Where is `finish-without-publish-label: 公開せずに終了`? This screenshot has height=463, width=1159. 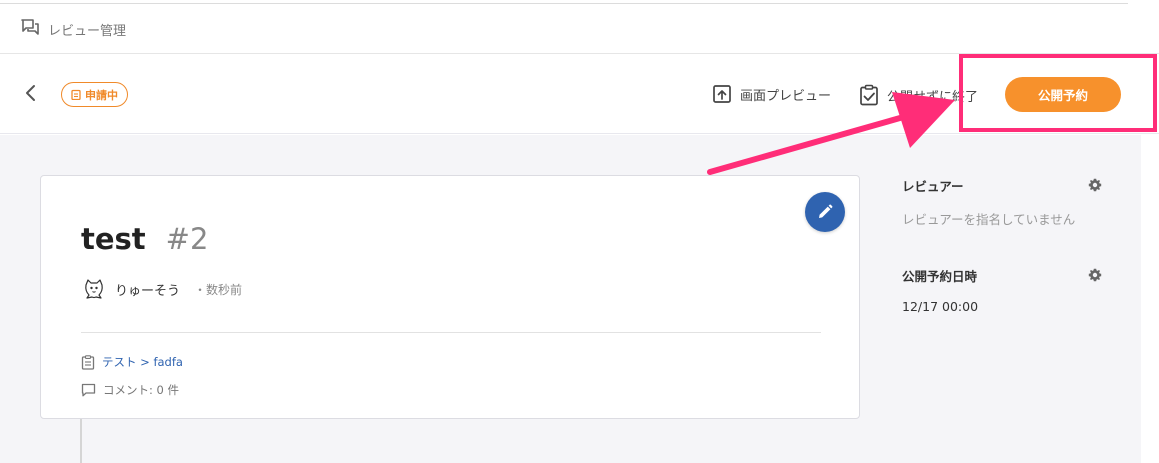
finish-without-publish-label: 公開せずに終了 is located at coordinates (933, 97).